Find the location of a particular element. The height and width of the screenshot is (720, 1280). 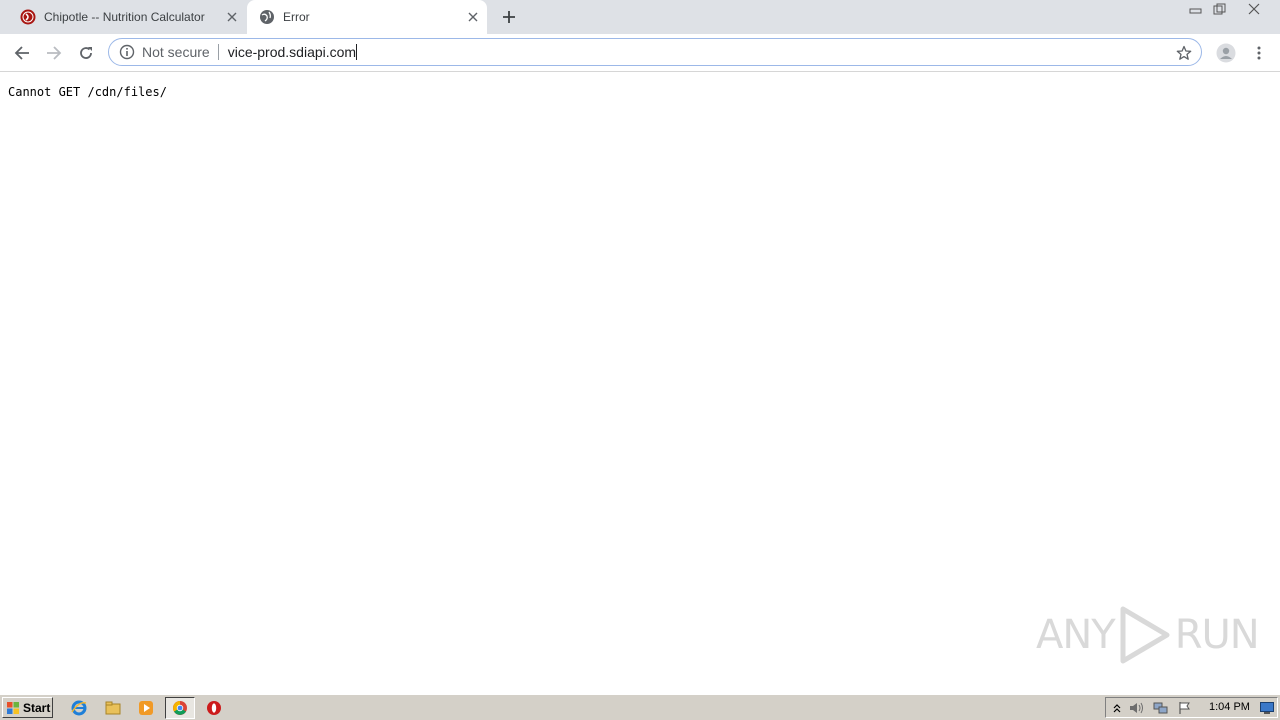

avatar-icon is located at coordinates (1226, 53).